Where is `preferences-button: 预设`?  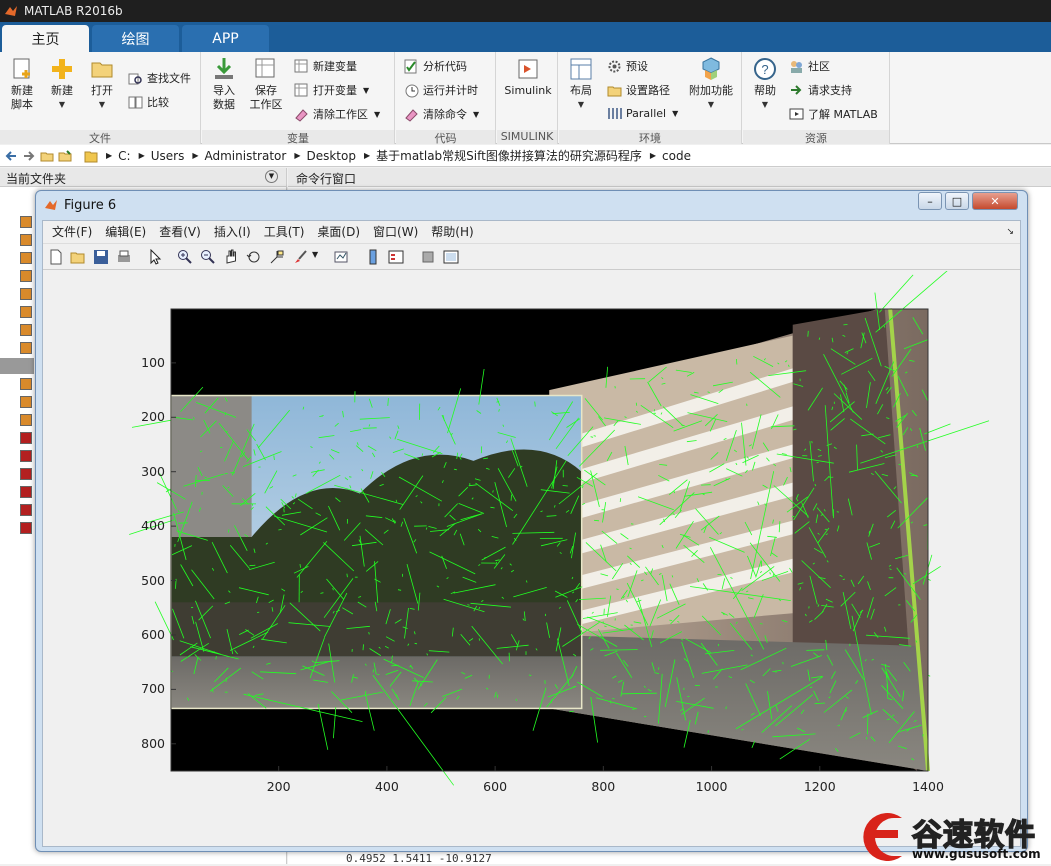 preferences-button: 预设 is located at coordinates (627, 66).